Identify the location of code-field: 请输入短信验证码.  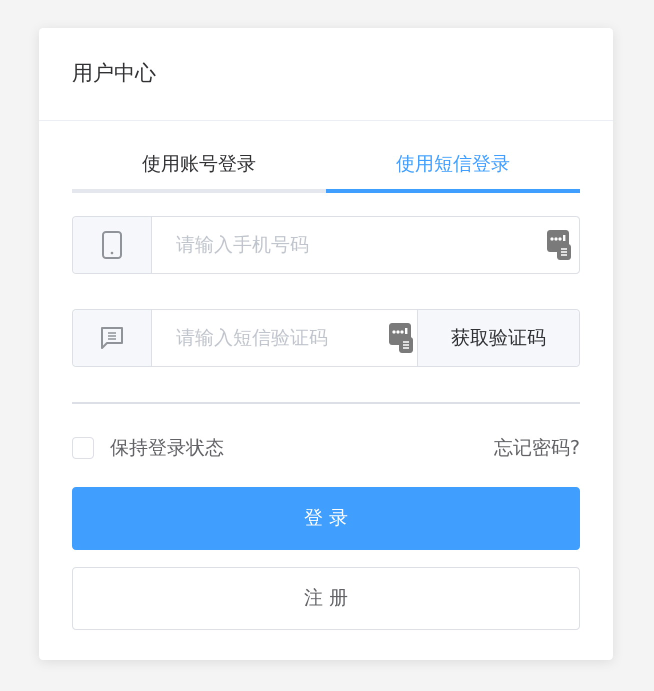
(270, 338).